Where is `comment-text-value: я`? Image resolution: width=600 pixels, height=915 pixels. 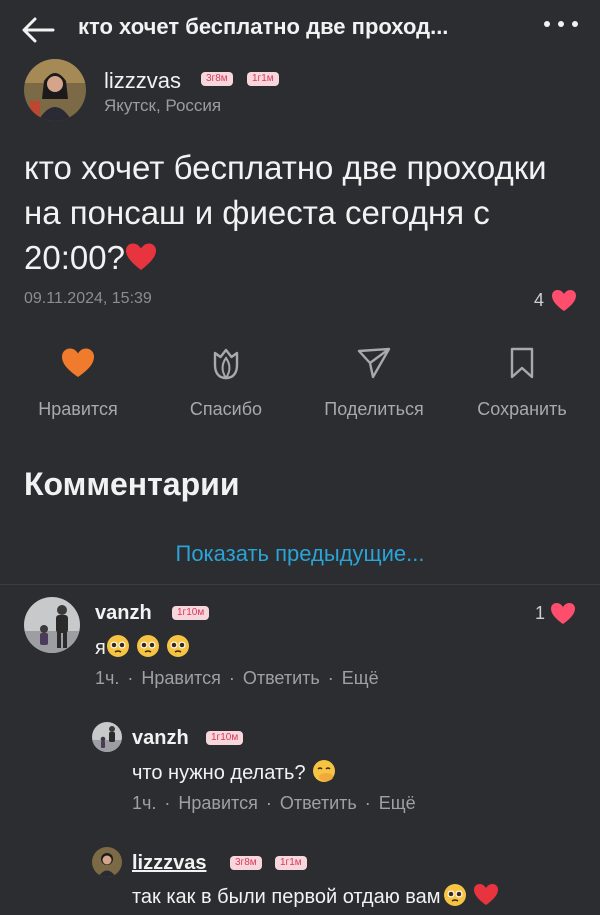 comment-text-value: я is located at coordinates (100, 648).